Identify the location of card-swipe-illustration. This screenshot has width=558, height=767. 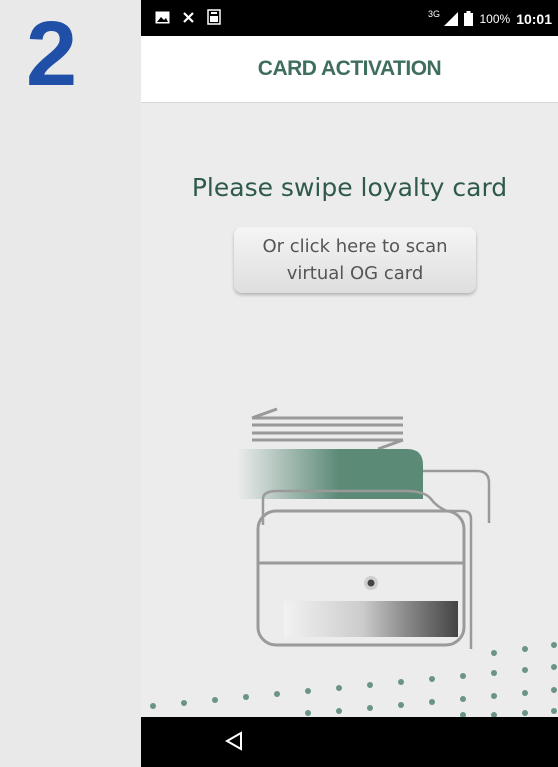
(364, 528).